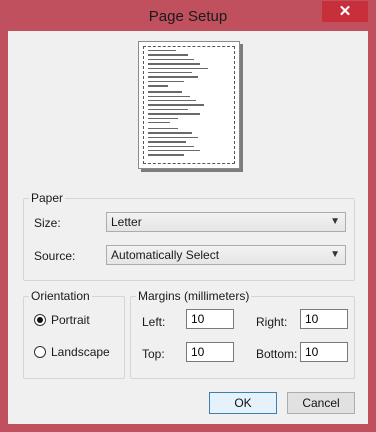 The height and width of the screenshot is (432, 376). What do you see at coordinates (74, 334) in the screenshot?
I see `orientation-group: Orientation` at bounding box center [74, 334].